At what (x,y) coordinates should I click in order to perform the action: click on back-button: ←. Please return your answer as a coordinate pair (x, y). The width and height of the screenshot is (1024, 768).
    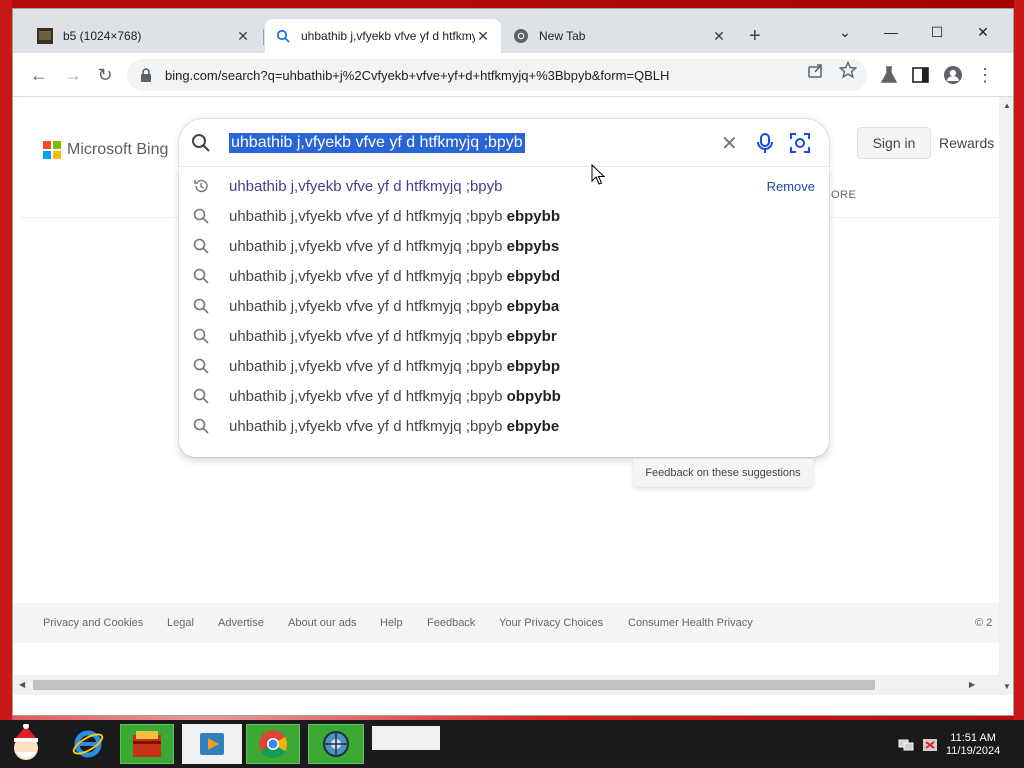
    Looking at the image, I should click on (39, 75).